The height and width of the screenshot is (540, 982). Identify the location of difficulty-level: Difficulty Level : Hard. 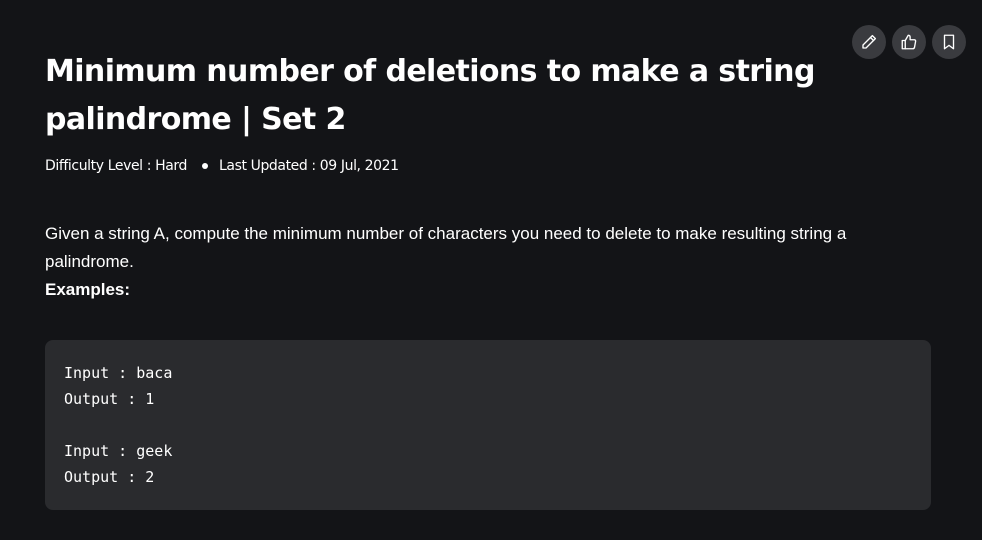
(116, 166).